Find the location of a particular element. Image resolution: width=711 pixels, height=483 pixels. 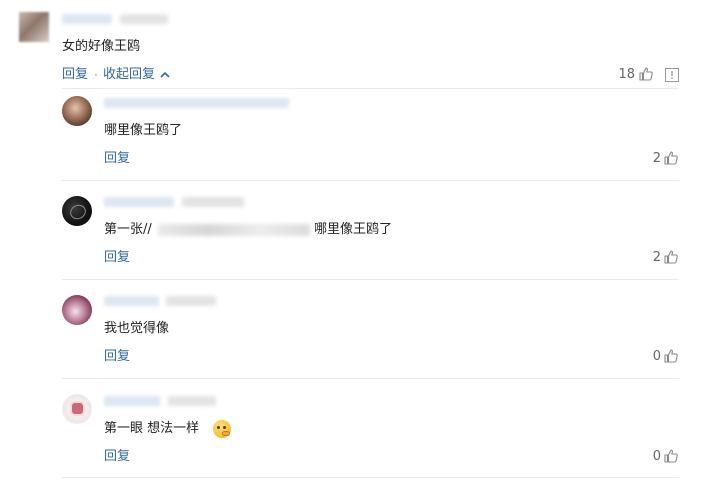

mention-blurred is located at coordinates (234, 230).